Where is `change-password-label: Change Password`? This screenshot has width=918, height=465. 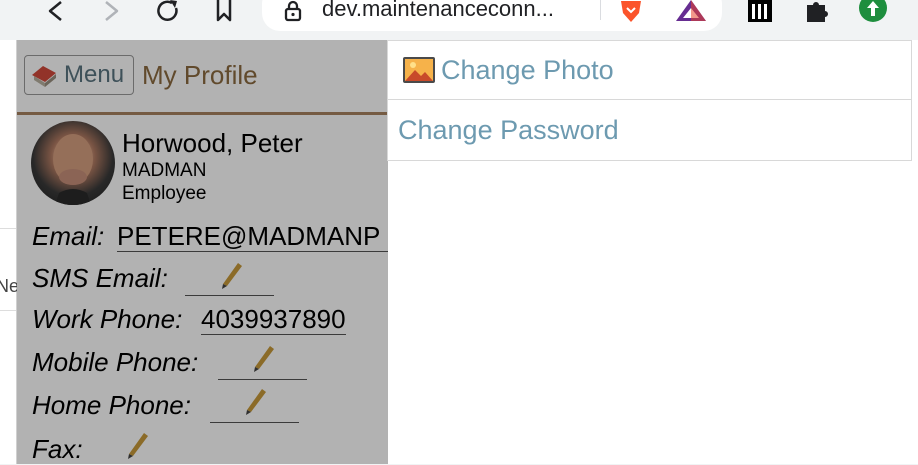
change-password-label: Change Password is located at coordinates (508, 129).